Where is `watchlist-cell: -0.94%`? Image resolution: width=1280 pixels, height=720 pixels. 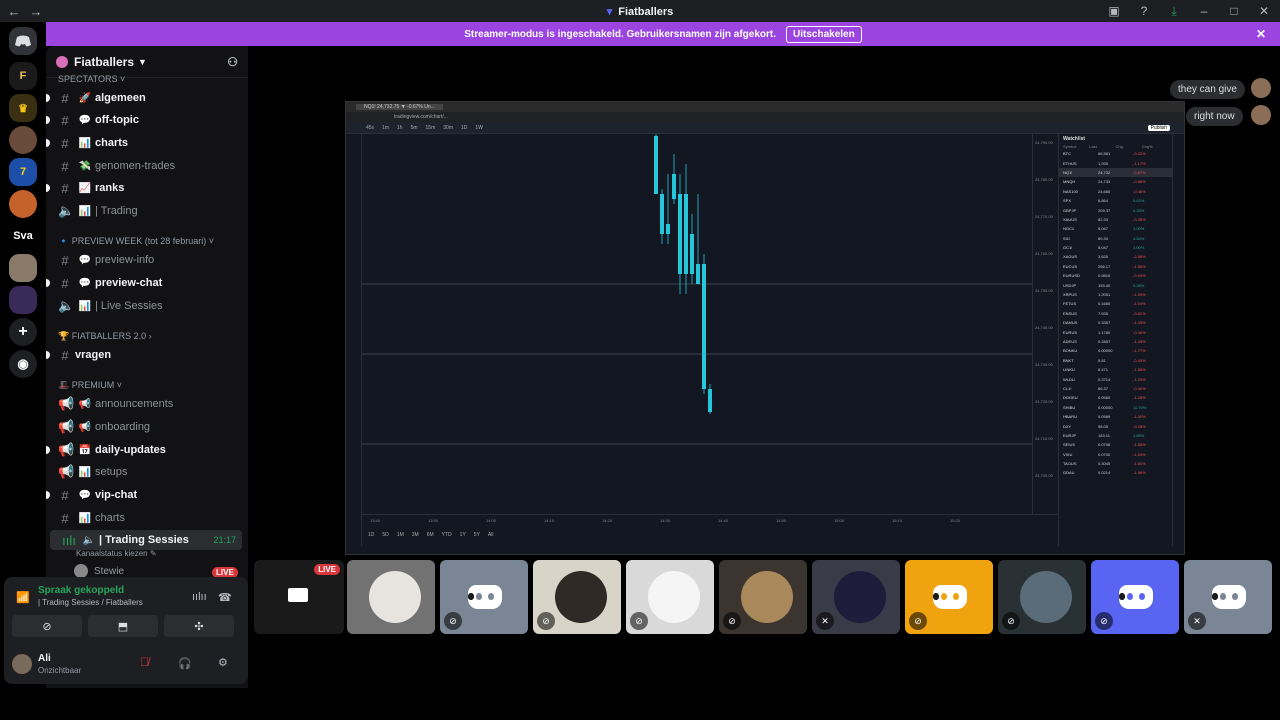
watchlist-cell: -0.94% is located at coordinates (1139, 276).